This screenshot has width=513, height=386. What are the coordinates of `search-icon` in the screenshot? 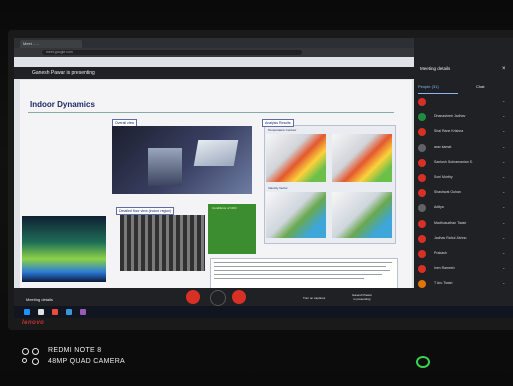 It's located at (41, 312).